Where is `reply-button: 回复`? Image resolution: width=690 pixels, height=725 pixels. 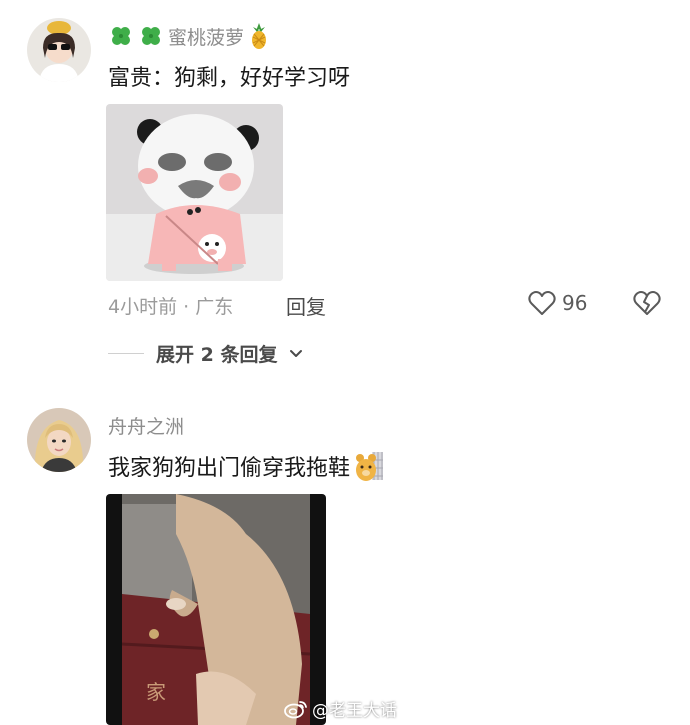 reply-button: 回复 is located at coordinates (306, 305).